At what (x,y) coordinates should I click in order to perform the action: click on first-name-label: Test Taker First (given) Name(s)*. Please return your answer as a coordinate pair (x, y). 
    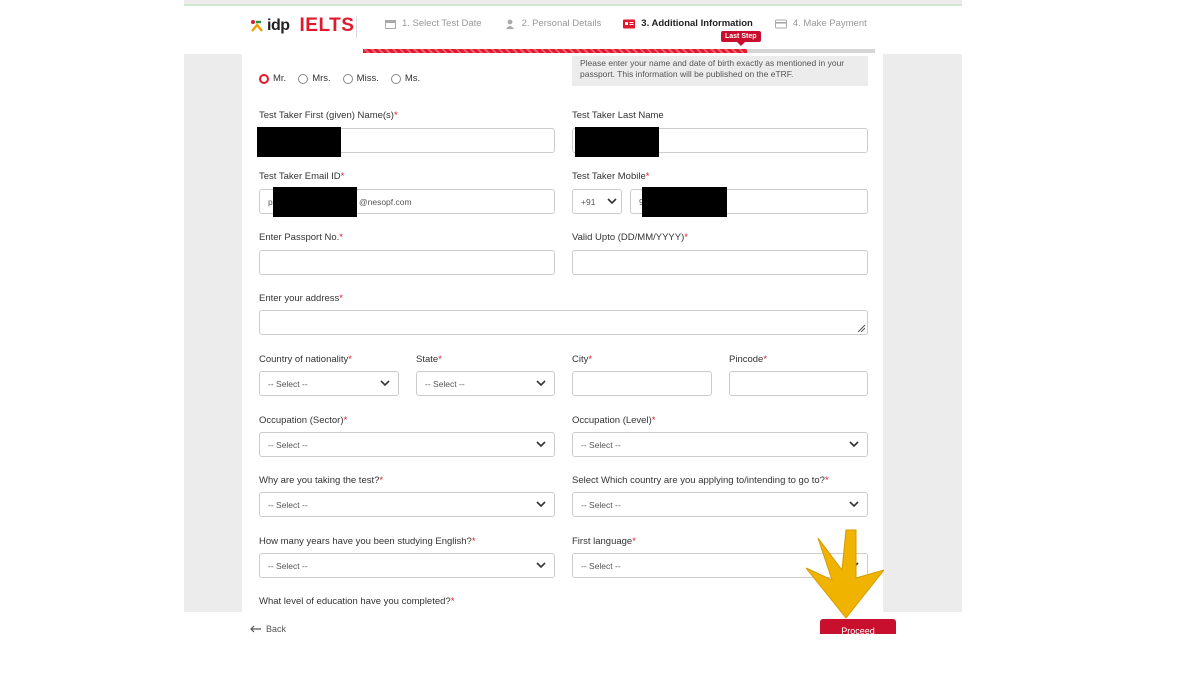
    Looking at the image, I should click on (328, 115).